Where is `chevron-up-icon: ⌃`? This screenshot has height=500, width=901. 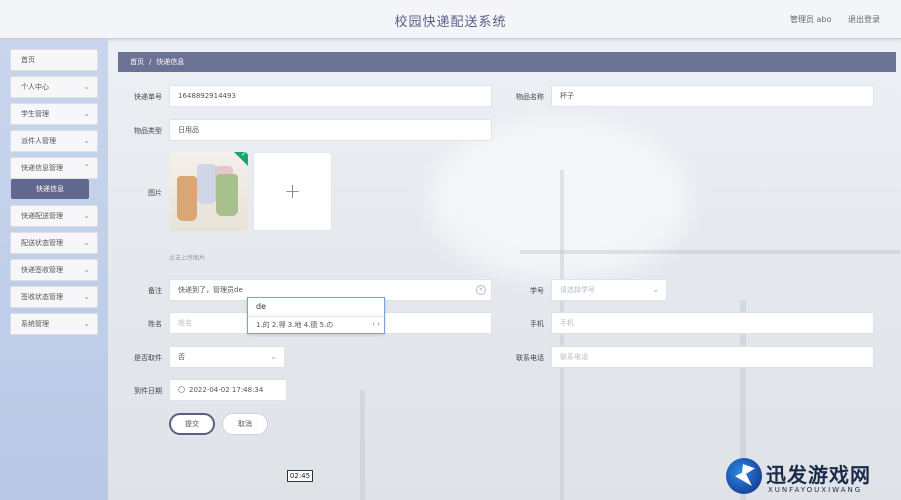
chevron-up-icon: ⌃ is located at coordinates (86, 167).